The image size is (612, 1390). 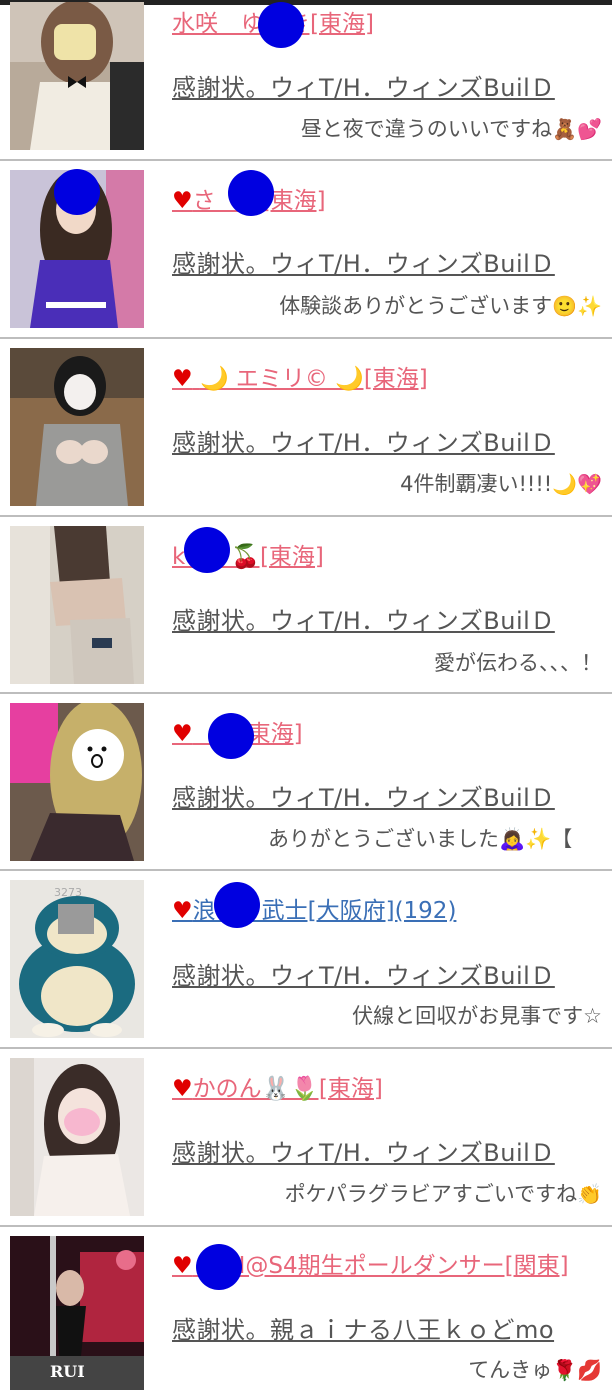 What do you see at coordinates (380, 1266) in the screenshot?
I see `user-name: I@S4期生ポールダンサー[関東]` at bounding box center [380, 1266].